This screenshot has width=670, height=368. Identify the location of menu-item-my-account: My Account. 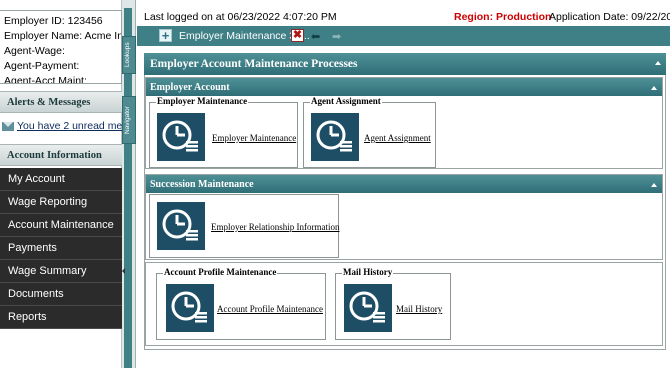
(61, 179).